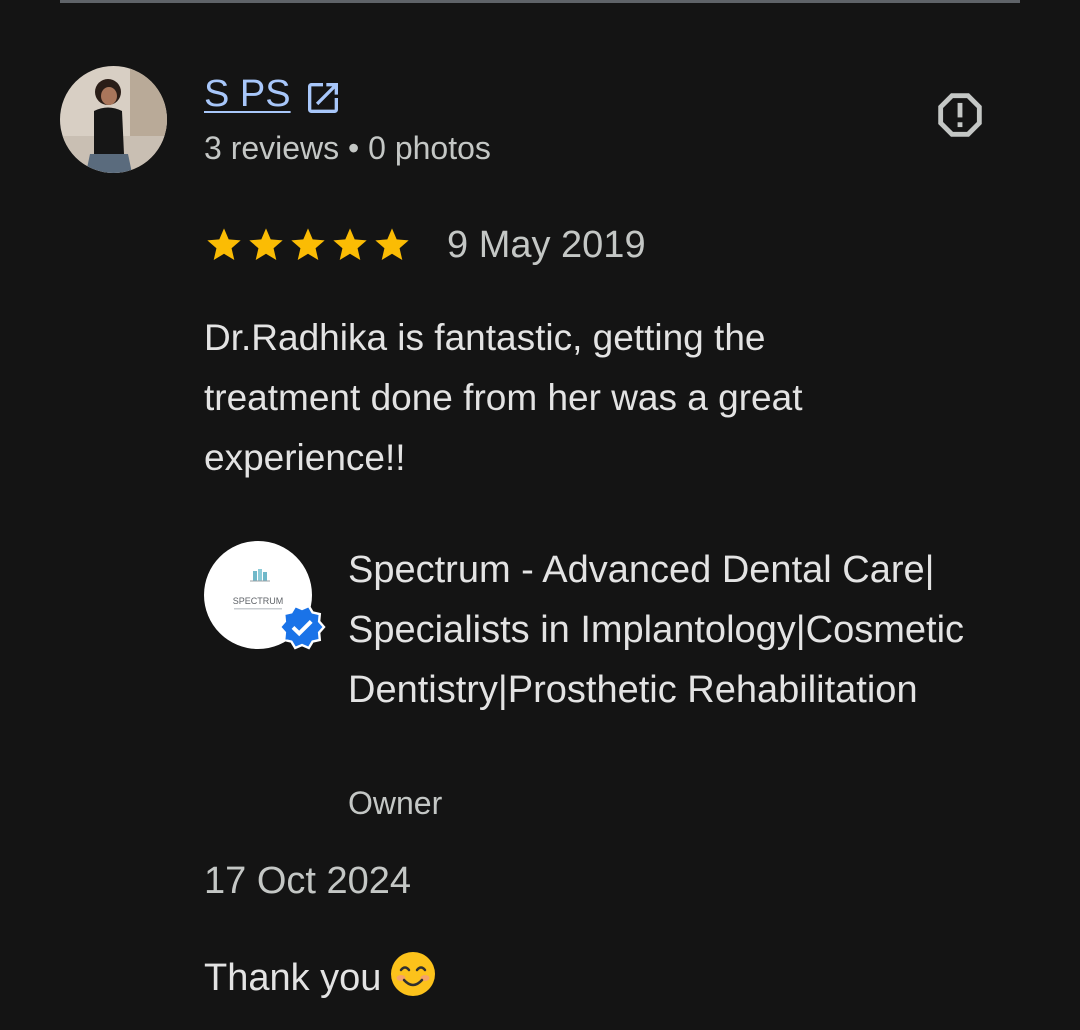 This screenshot has height=1030, width=1080. What do you see at coordinates (540, 1) in the screenshot?
I see `top-divider` at bounding box center [540, 1].